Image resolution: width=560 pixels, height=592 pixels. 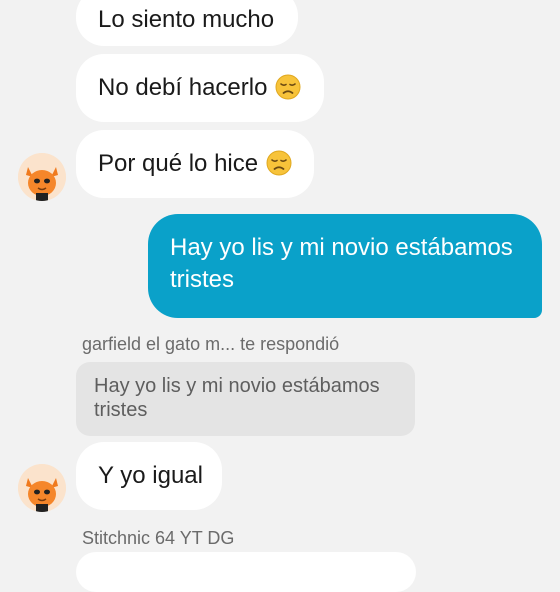 I want to click on sender-name: Stitchnic 64 YT DG, so click(x=158, y=538).